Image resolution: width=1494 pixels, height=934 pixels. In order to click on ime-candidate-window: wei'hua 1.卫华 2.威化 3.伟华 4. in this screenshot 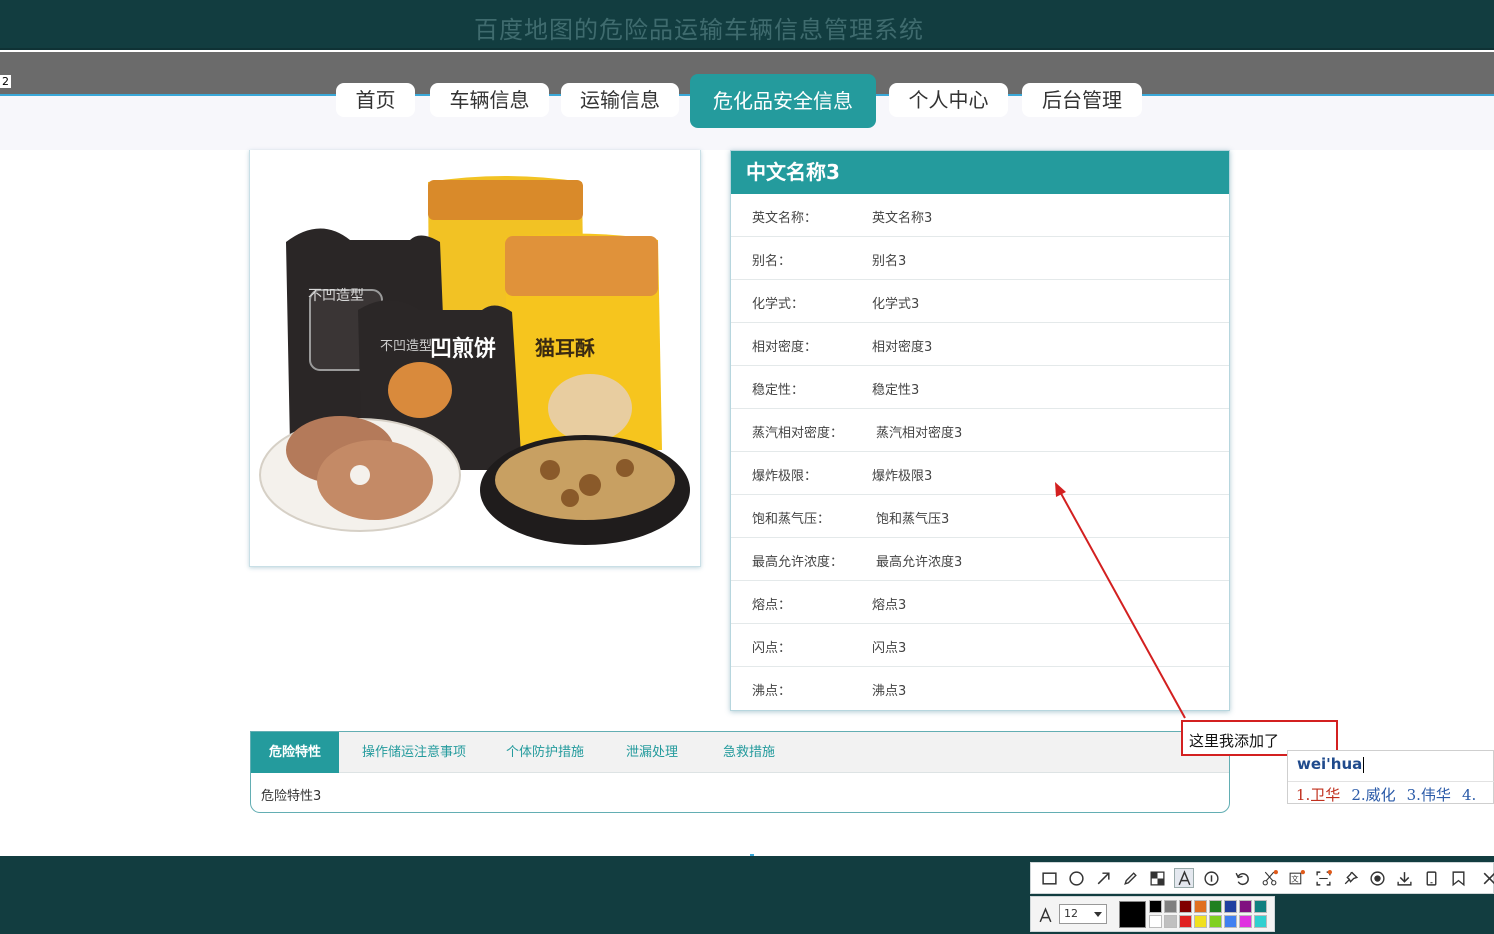, I will do `click(1390, 777)`.